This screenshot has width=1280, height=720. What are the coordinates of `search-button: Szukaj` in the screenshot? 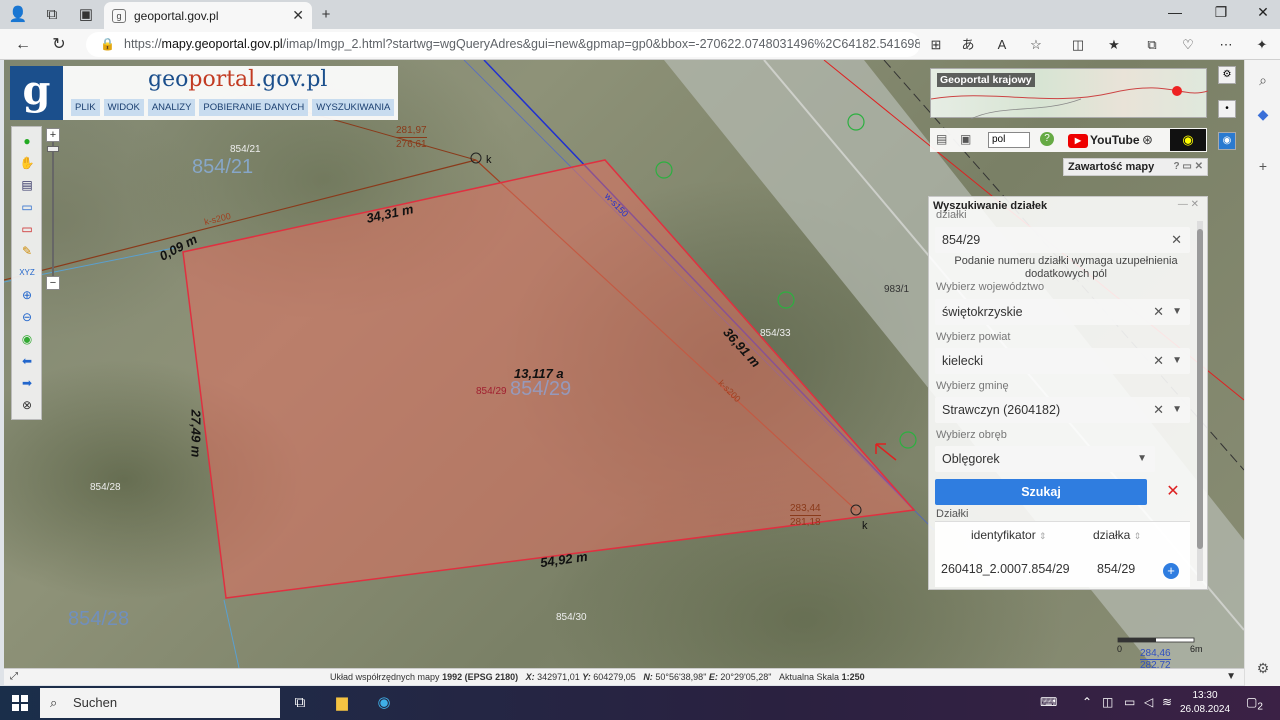 It's located at (1041, 492).